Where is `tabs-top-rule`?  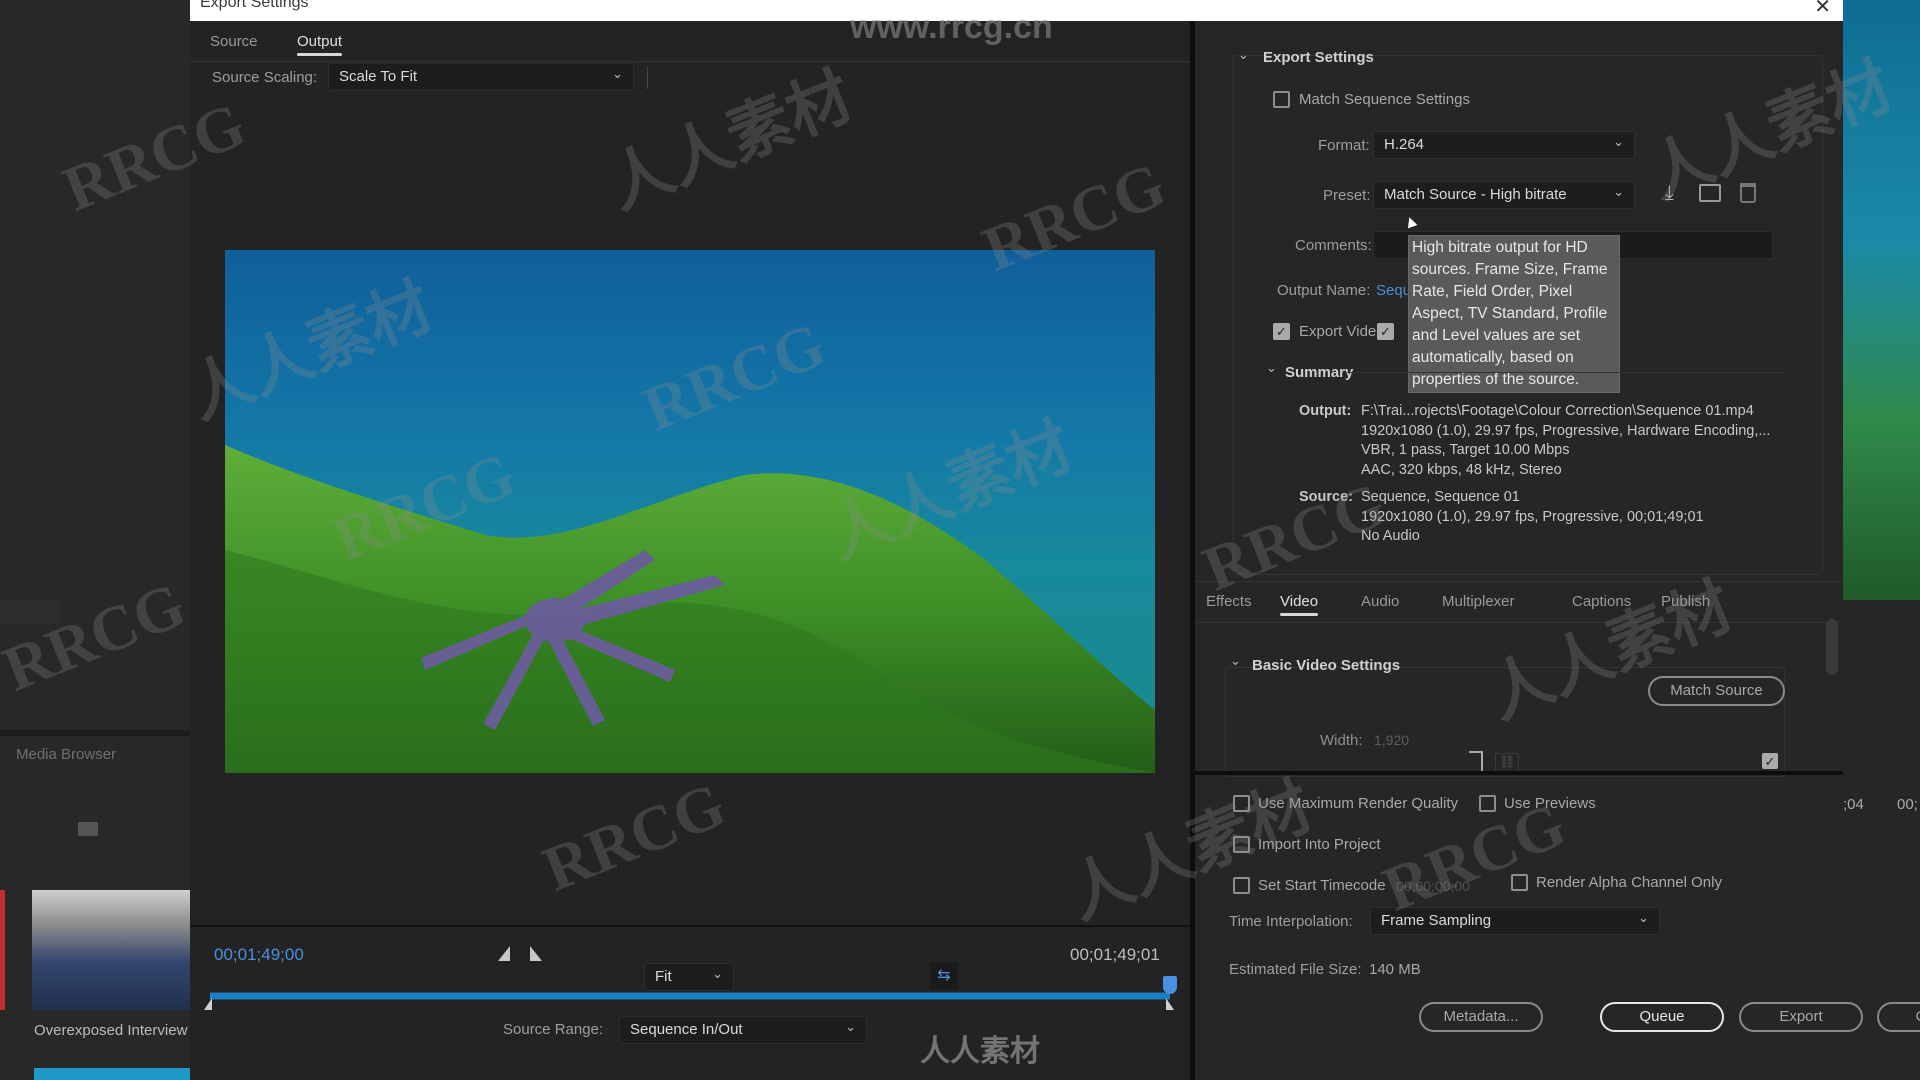 tabs-top-rule is located at coordinates (1519, 581).